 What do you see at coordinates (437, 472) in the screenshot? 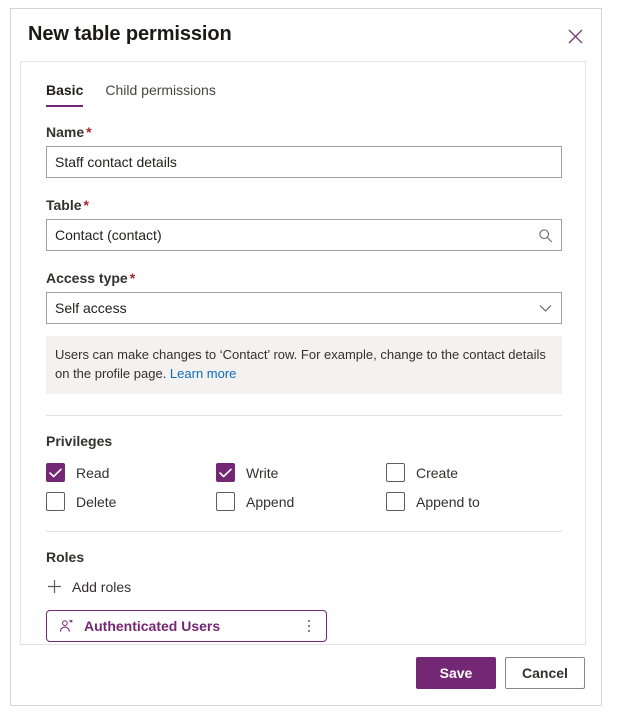
I see `create-label: Create` at bounding box center [437, 472].